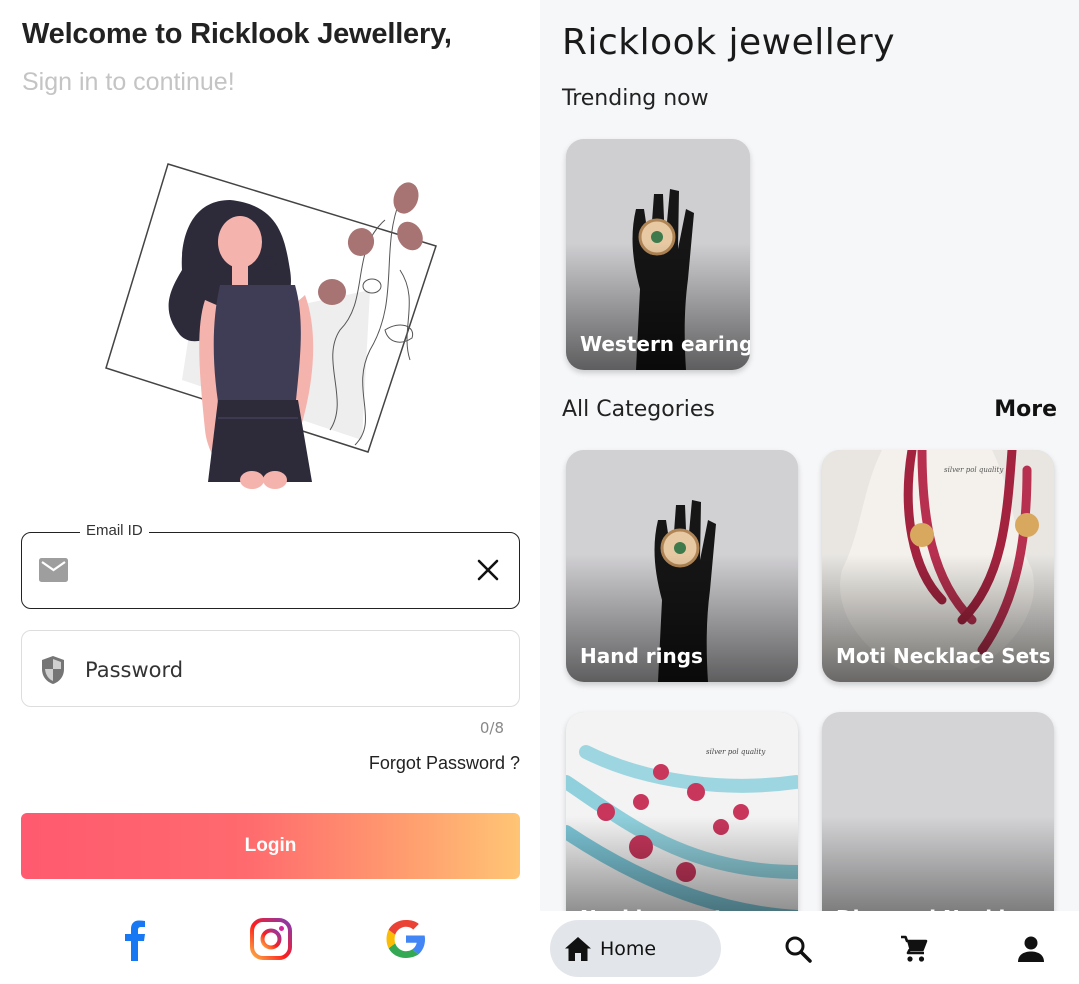 The width and height of the screenshot is (1079, 984). I want to click on category-card-moti-necklace-sets: silver pol quality Moti Necklace Sets, so click(938, 566).